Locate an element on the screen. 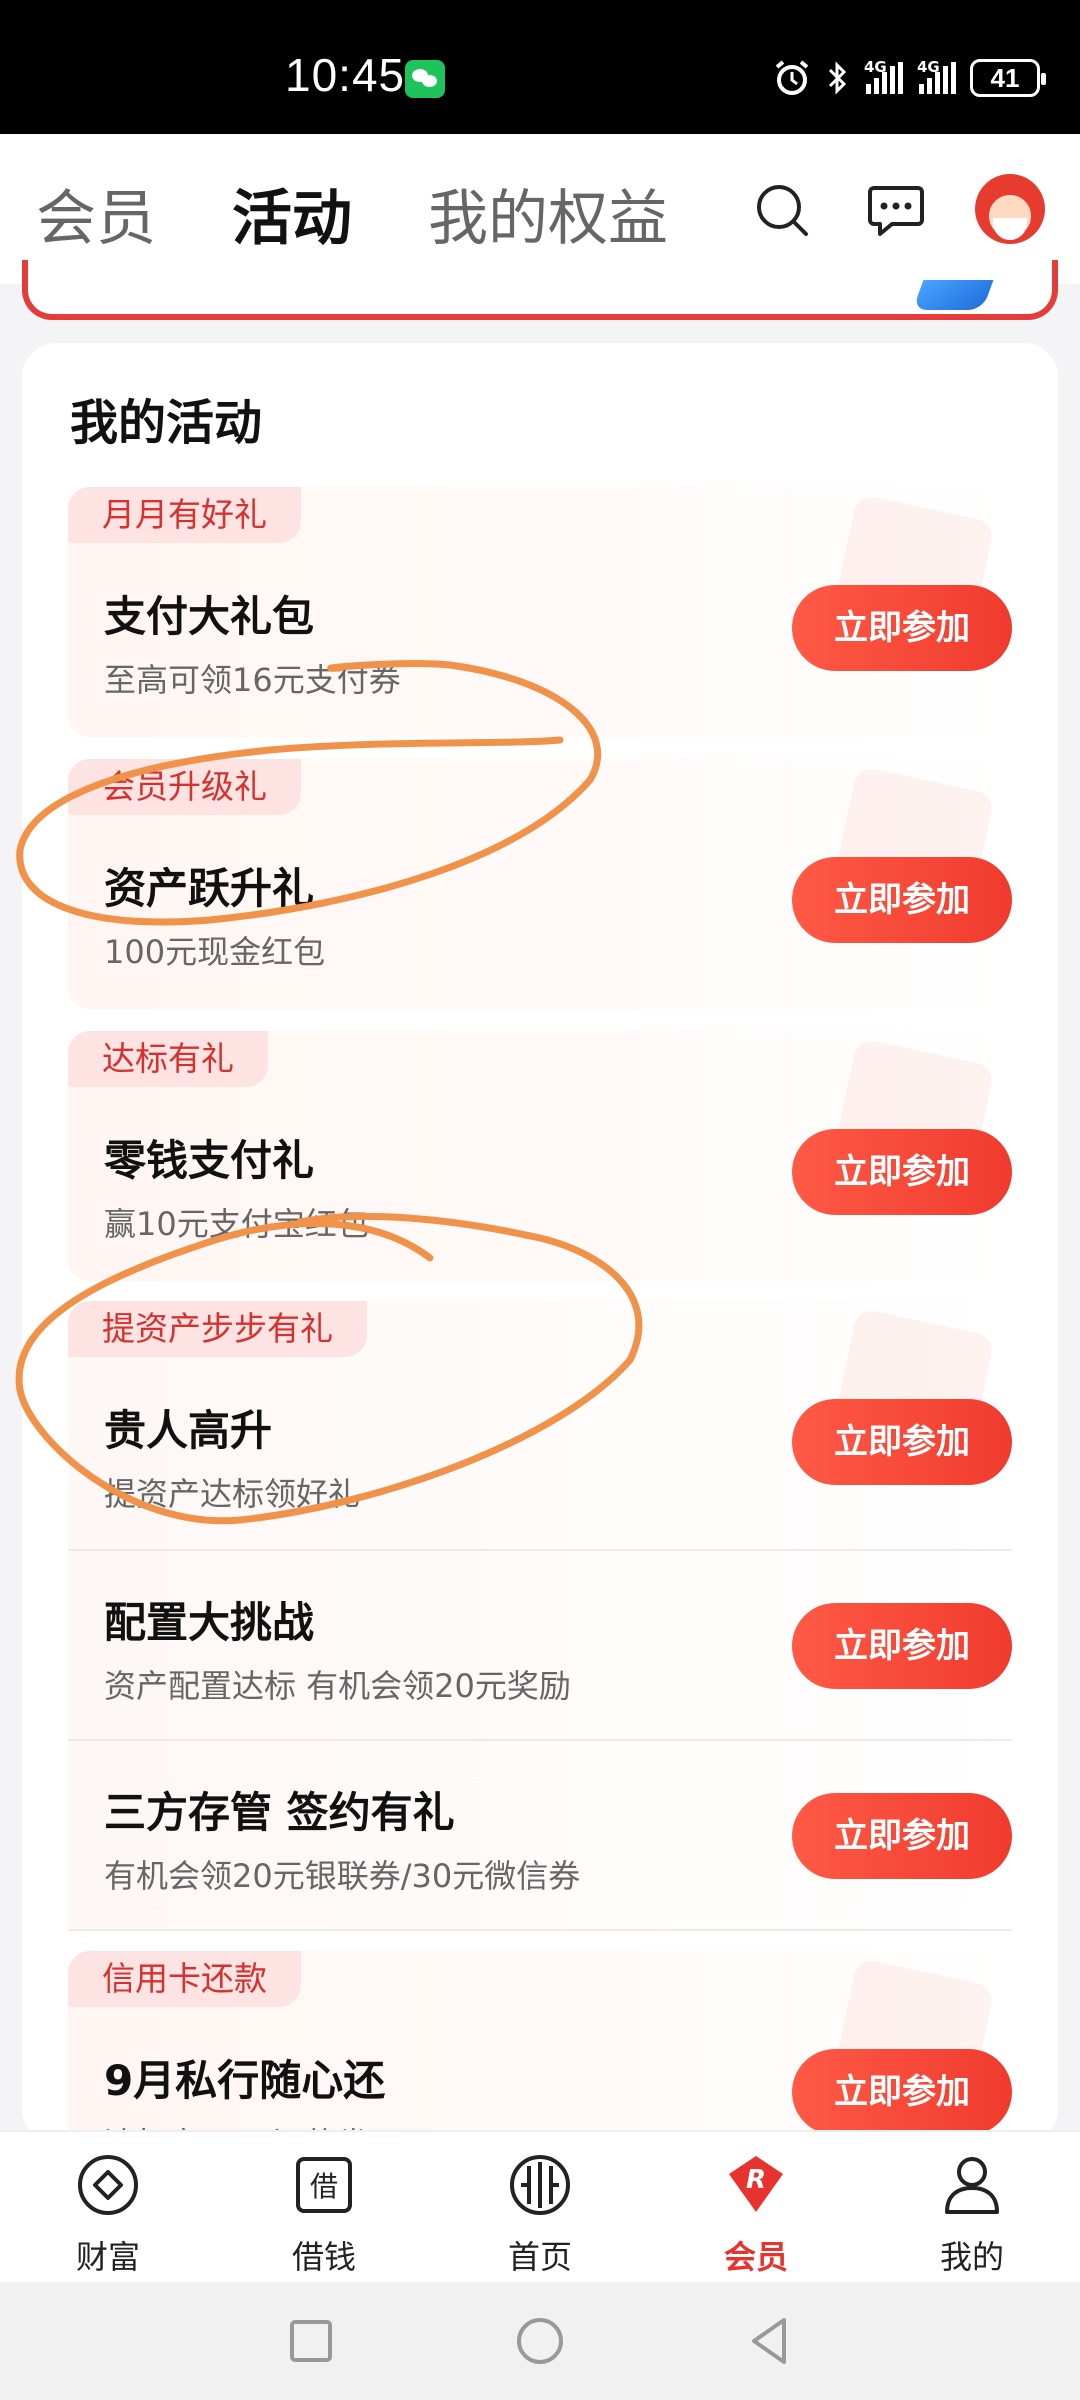  activity-title: 三方存管 签约有礼 is located at coordinates (279, 1812).